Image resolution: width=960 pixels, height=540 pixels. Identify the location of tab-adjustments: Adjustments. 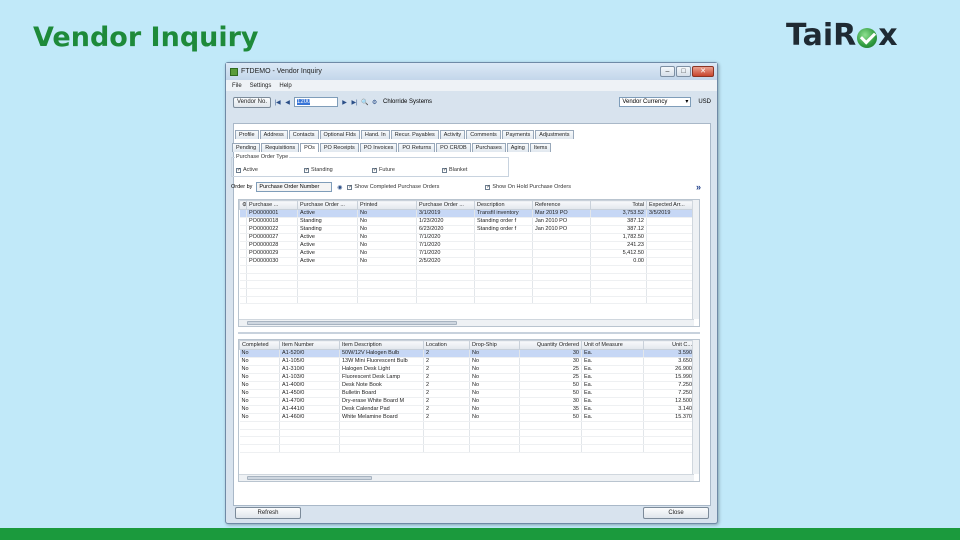
(554, 134).